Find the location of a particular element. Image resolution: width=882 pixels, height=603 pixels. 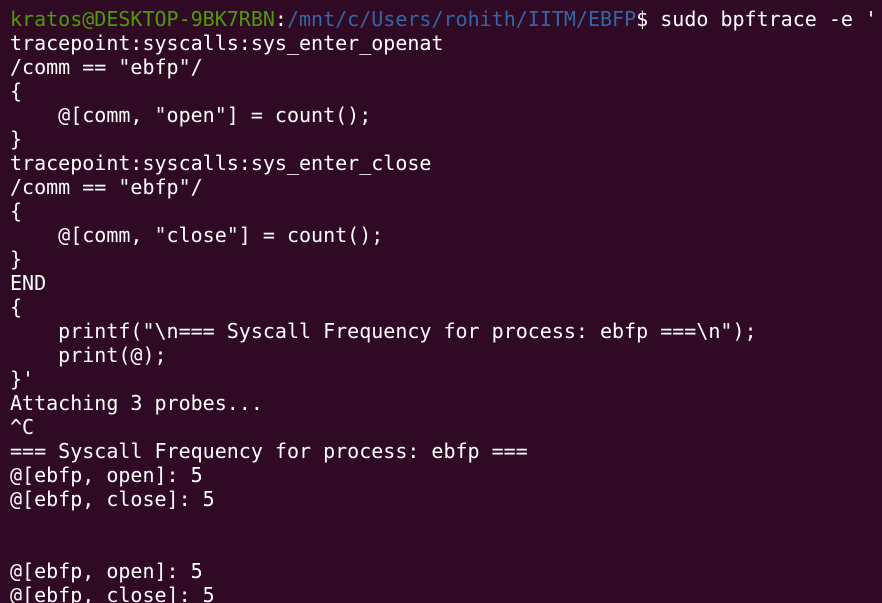

command-text: sudo bpftrace -e ' is located at coordinates (762, 19).